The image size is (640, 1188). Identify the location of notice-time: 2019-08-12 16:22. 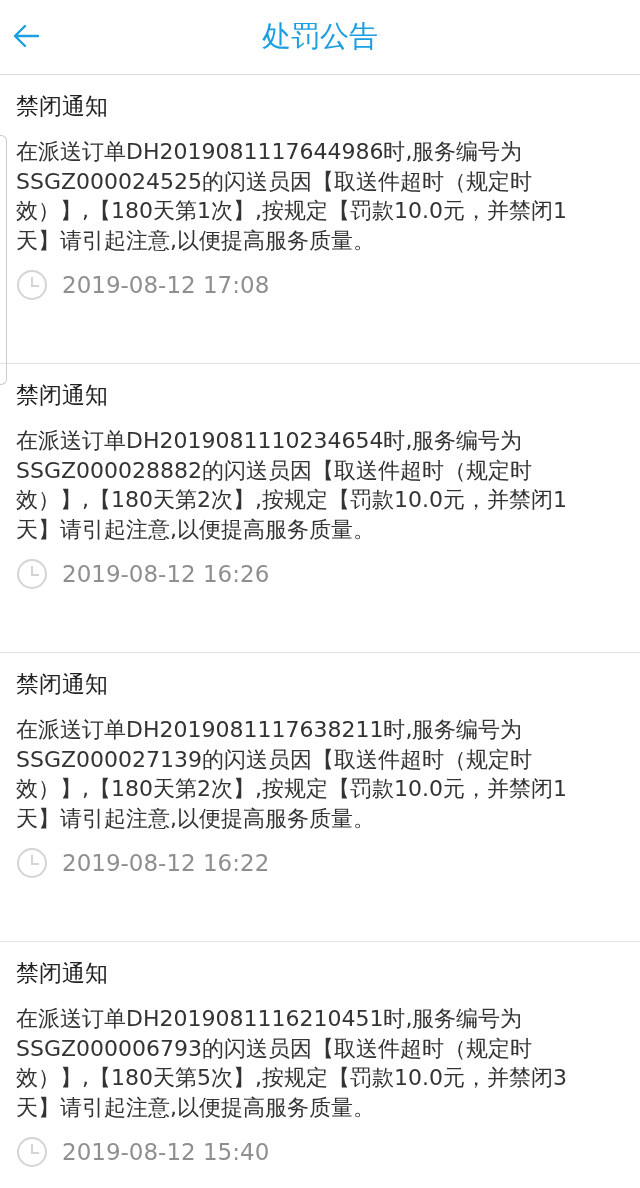
(166, 863).